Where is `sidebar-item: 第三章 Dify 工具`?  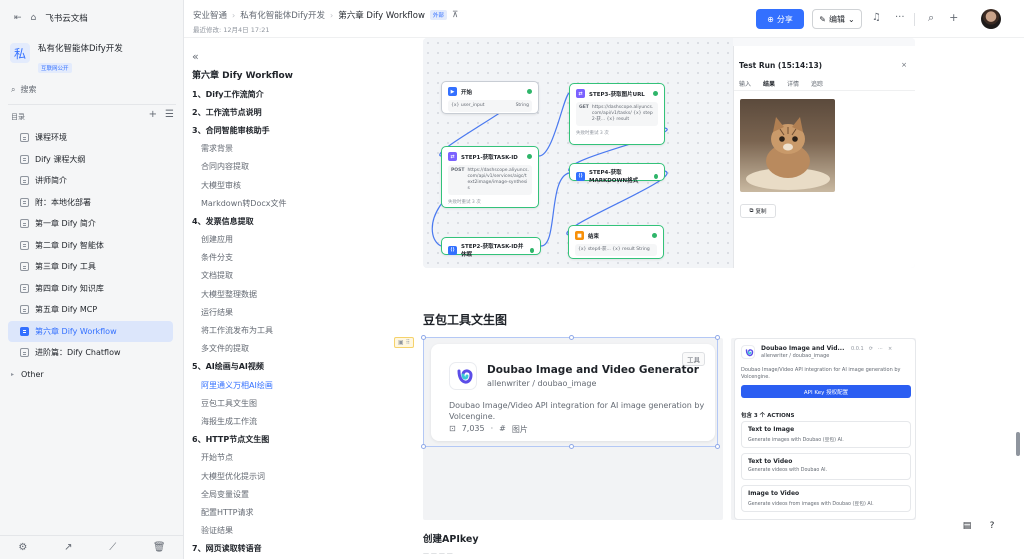 sidebar-item: 第三章 Dify 工具 is located at coordinates (90, 267).